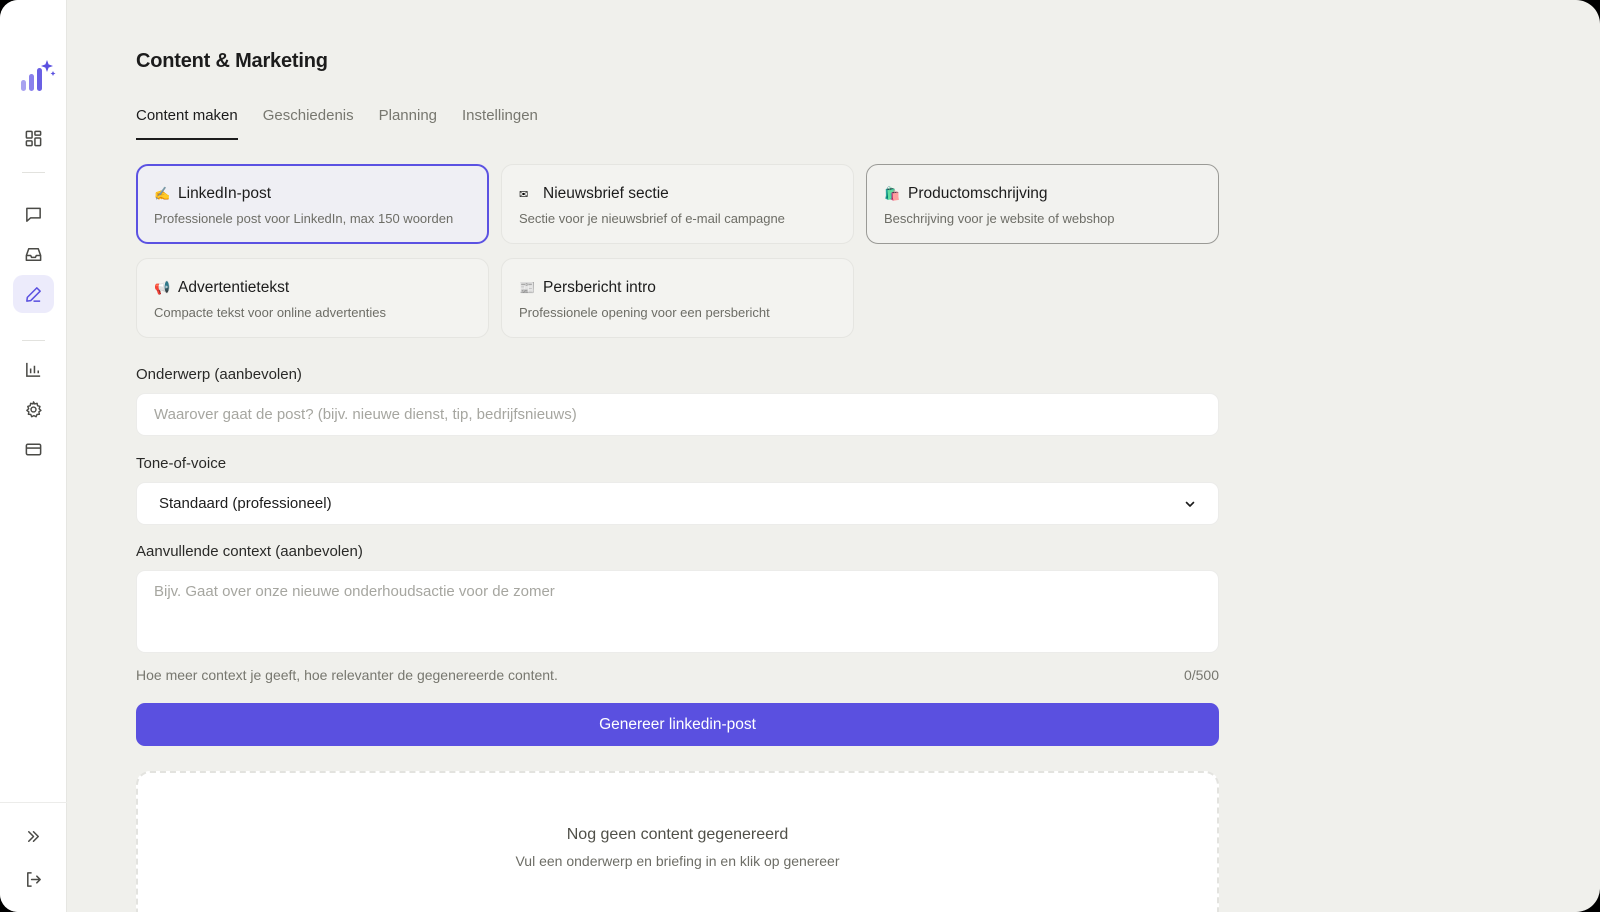 This screenshot has height=912, width=1600. What do you see at coordinates (245, 503) in the screenshot?
I see `tone-select-value: Standaard (professioneel)` at bounding box center [245, 503].